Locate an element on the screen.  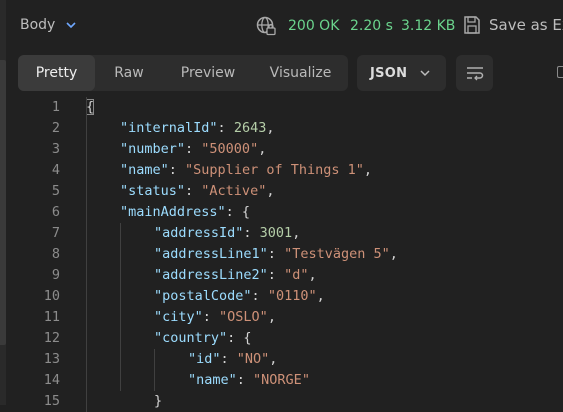
line-number: 5 is located at coordinates (55, 191).